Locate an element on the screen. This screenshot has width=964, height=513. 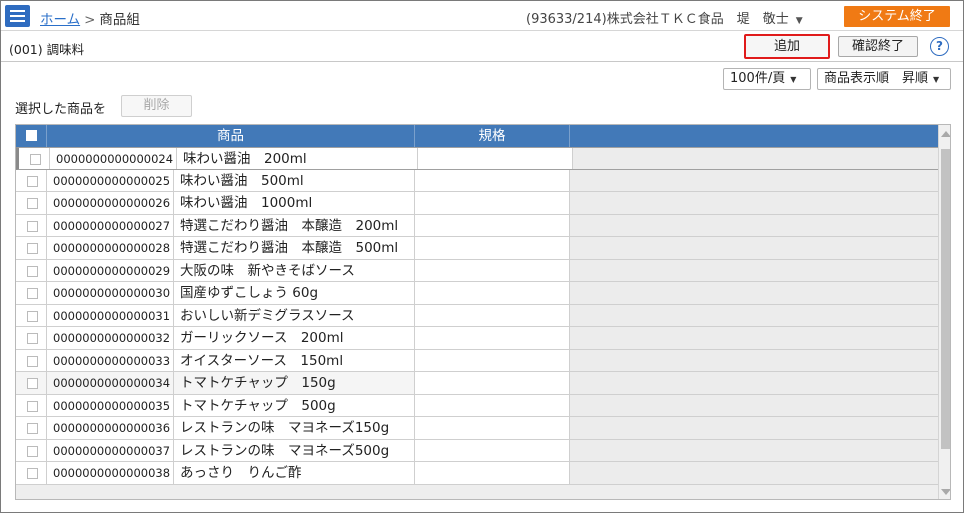
vertical-scrollbar is located at coordinates (944, 312).